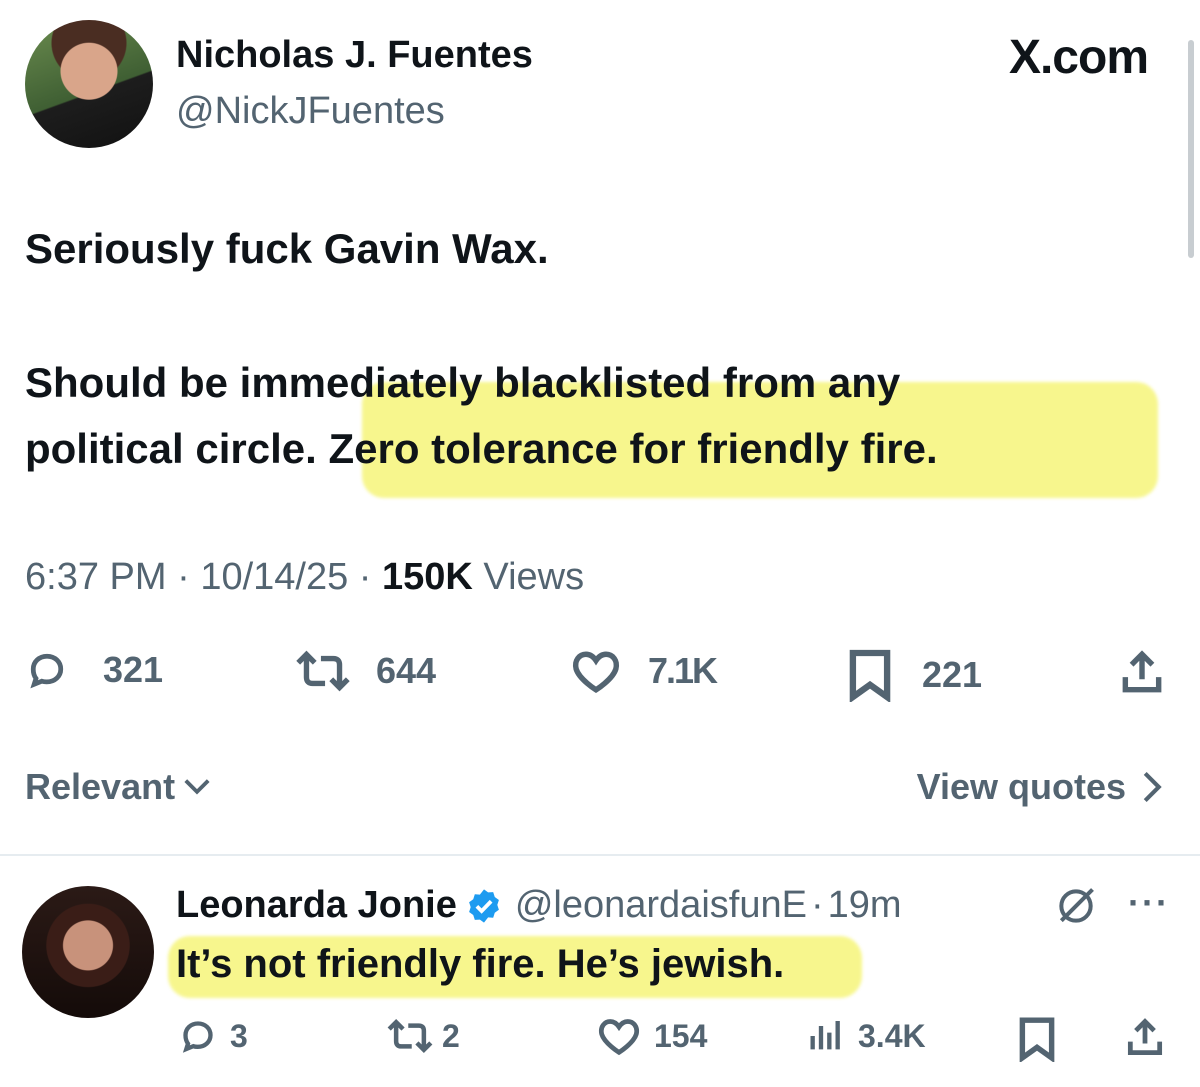  I want to click on like-button: 7.1K, so click(644, 671).